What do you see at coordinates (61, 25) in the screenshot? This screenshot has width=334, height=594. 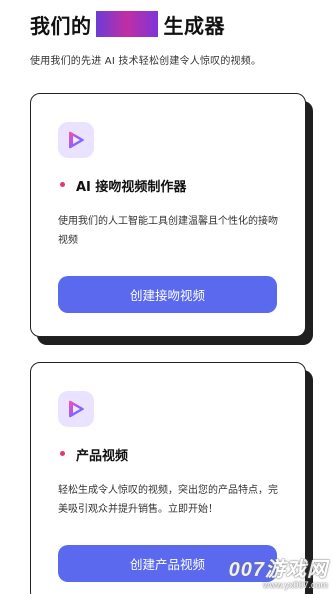 I see `title-prefix: 我们的` at bounding box center [61, 25].